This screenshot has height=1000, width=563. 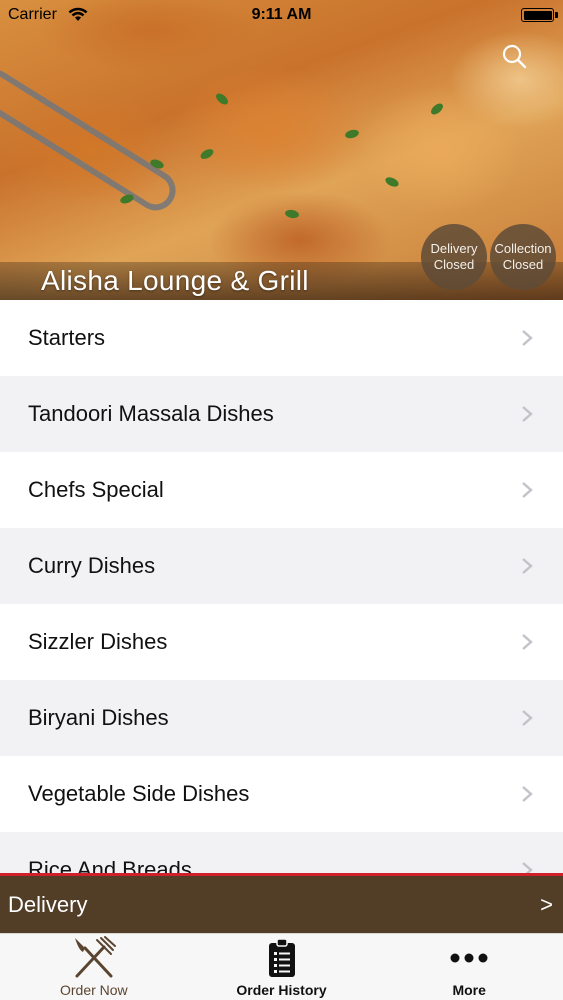 I want to click on menu-item-vegetable-side-dishes: Vegetable Side Dishes, so click(x=281, y=794).